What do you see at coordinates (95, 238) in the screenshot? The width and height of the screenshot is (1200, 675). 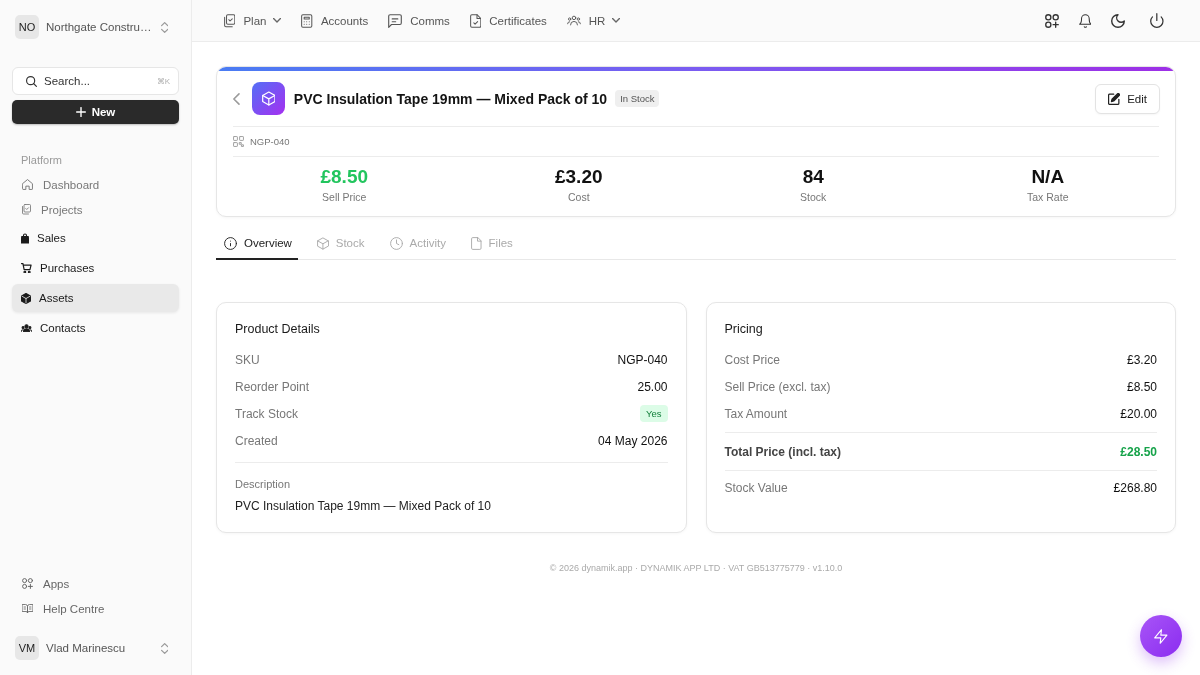 I see `sidebar-item: Sales` at bounding box center [95, 238].